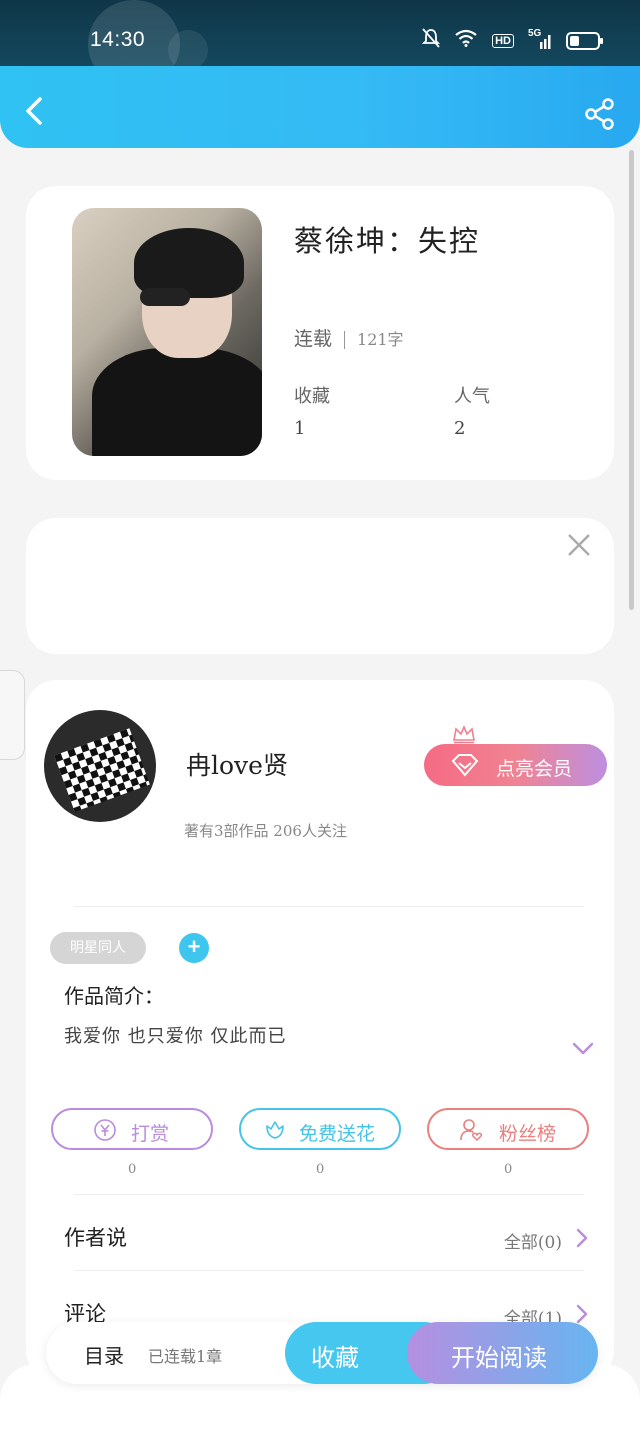 The width and height of the screenshot is (640, 1434). Describe the element at coordinates (349, 337) in the screenshot. I see `book-meta: 连载 121字` at that location.